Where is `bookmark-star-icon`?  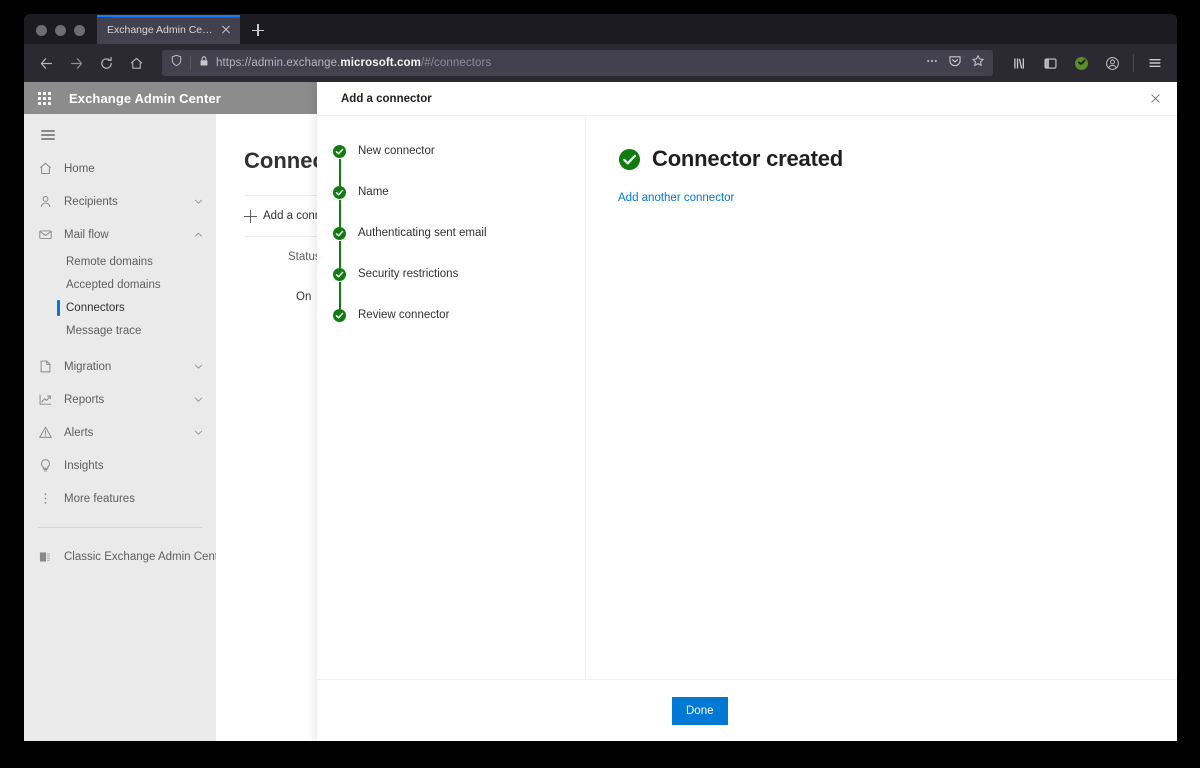 bookmark-star-icon is located at coordinates (978, 63).